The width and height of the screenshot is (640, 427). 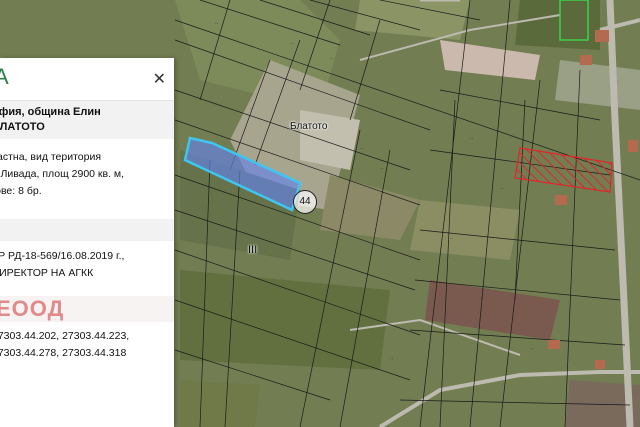 What do you see at coordinates (309, 126) in the screenshot?
I see `place-label: Блатото` at bounding box center [309, 126].